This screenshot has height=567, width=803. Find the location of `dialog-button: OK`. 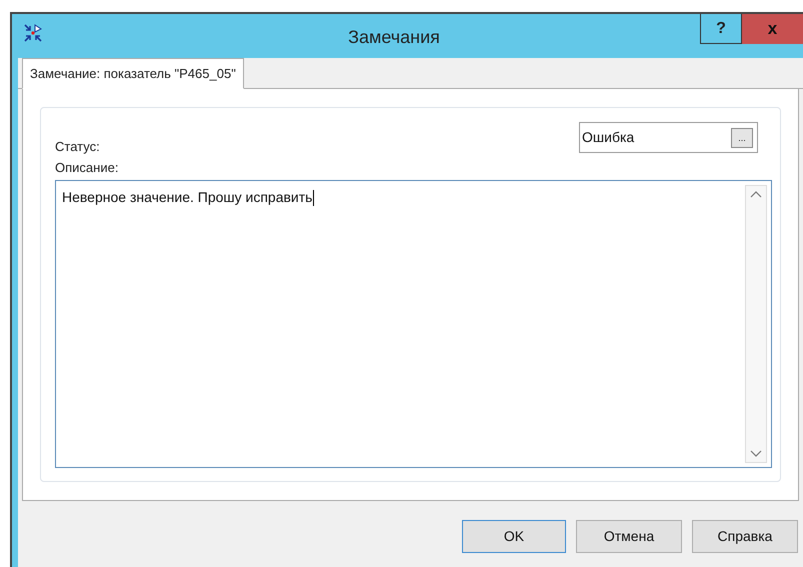

dialog-button: OK is located at coordinates (514, 536).